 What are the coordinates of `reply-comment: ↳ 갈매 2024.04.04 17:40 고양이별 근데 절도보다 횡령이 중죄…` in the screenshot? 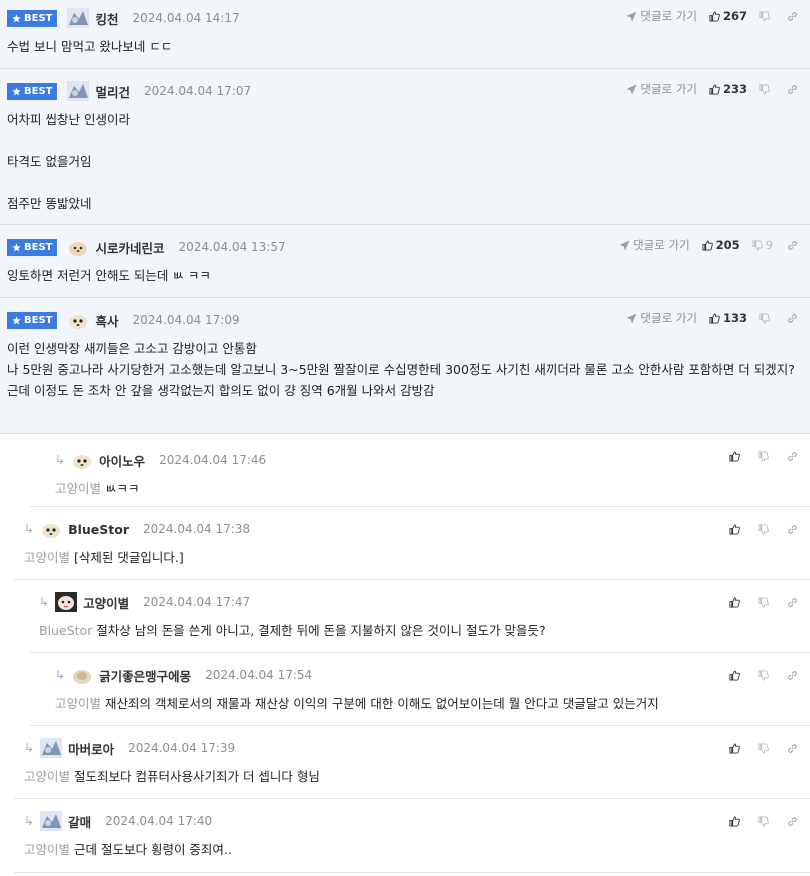 It's located at (412, 836).